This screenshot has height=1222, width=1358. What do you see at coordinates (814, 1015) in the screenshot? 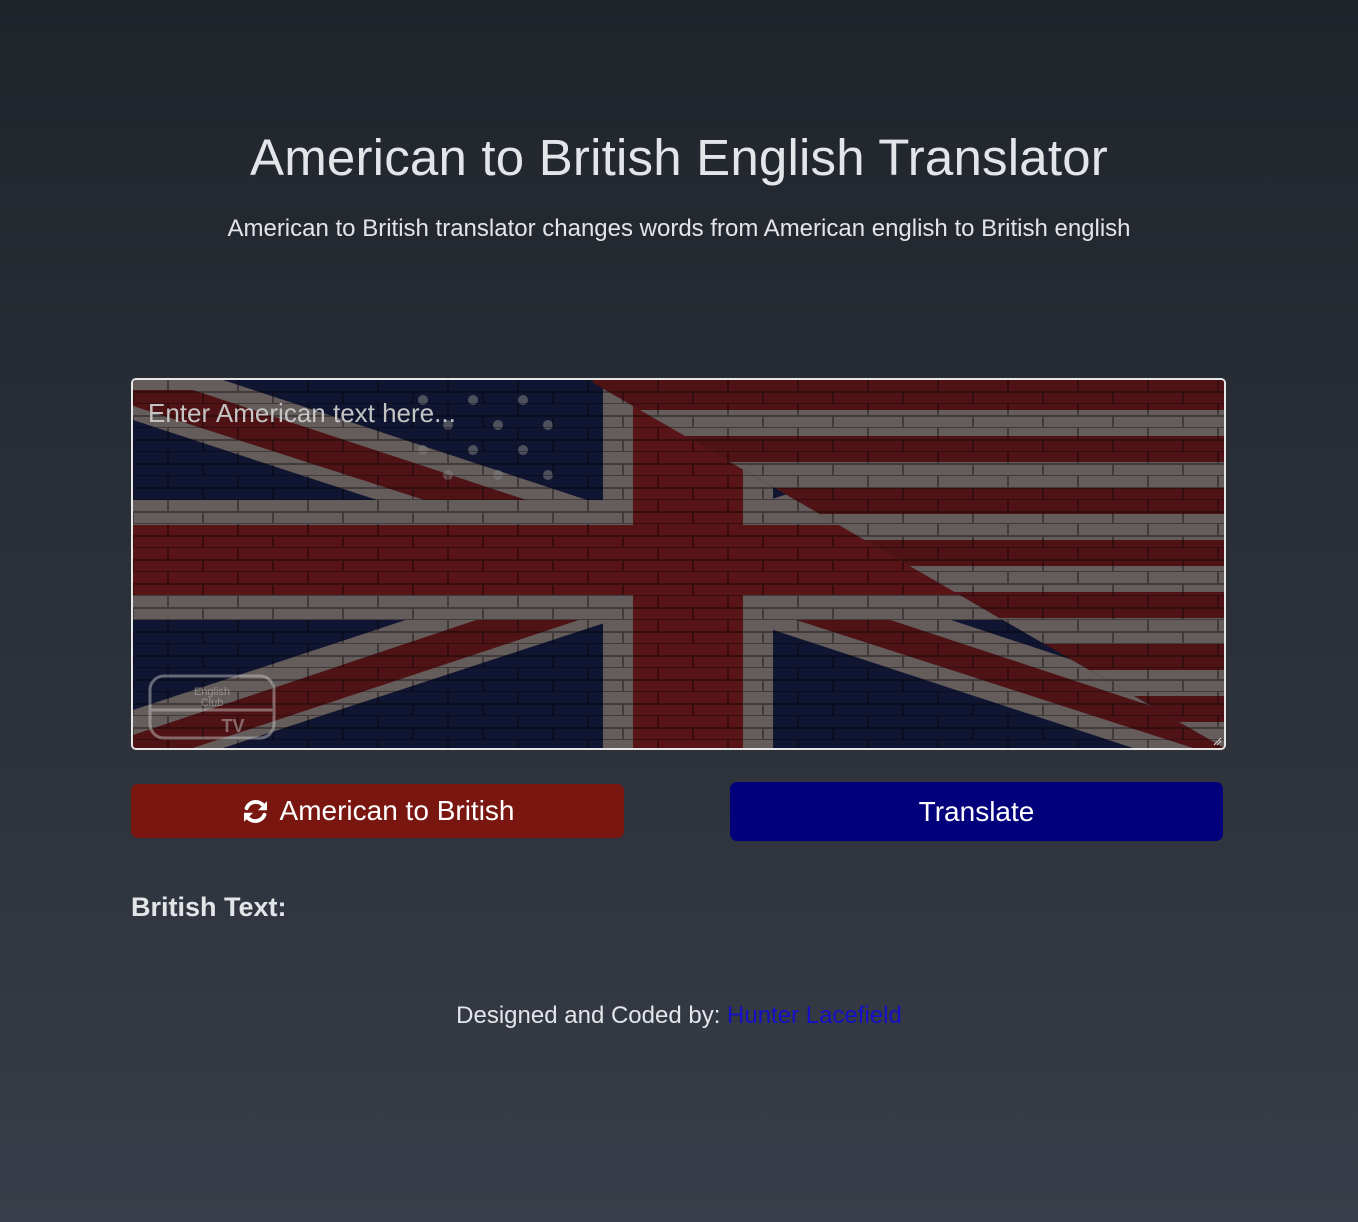
I see `author-link: Hunter Lacefield` at bounding box center [814, 1015].